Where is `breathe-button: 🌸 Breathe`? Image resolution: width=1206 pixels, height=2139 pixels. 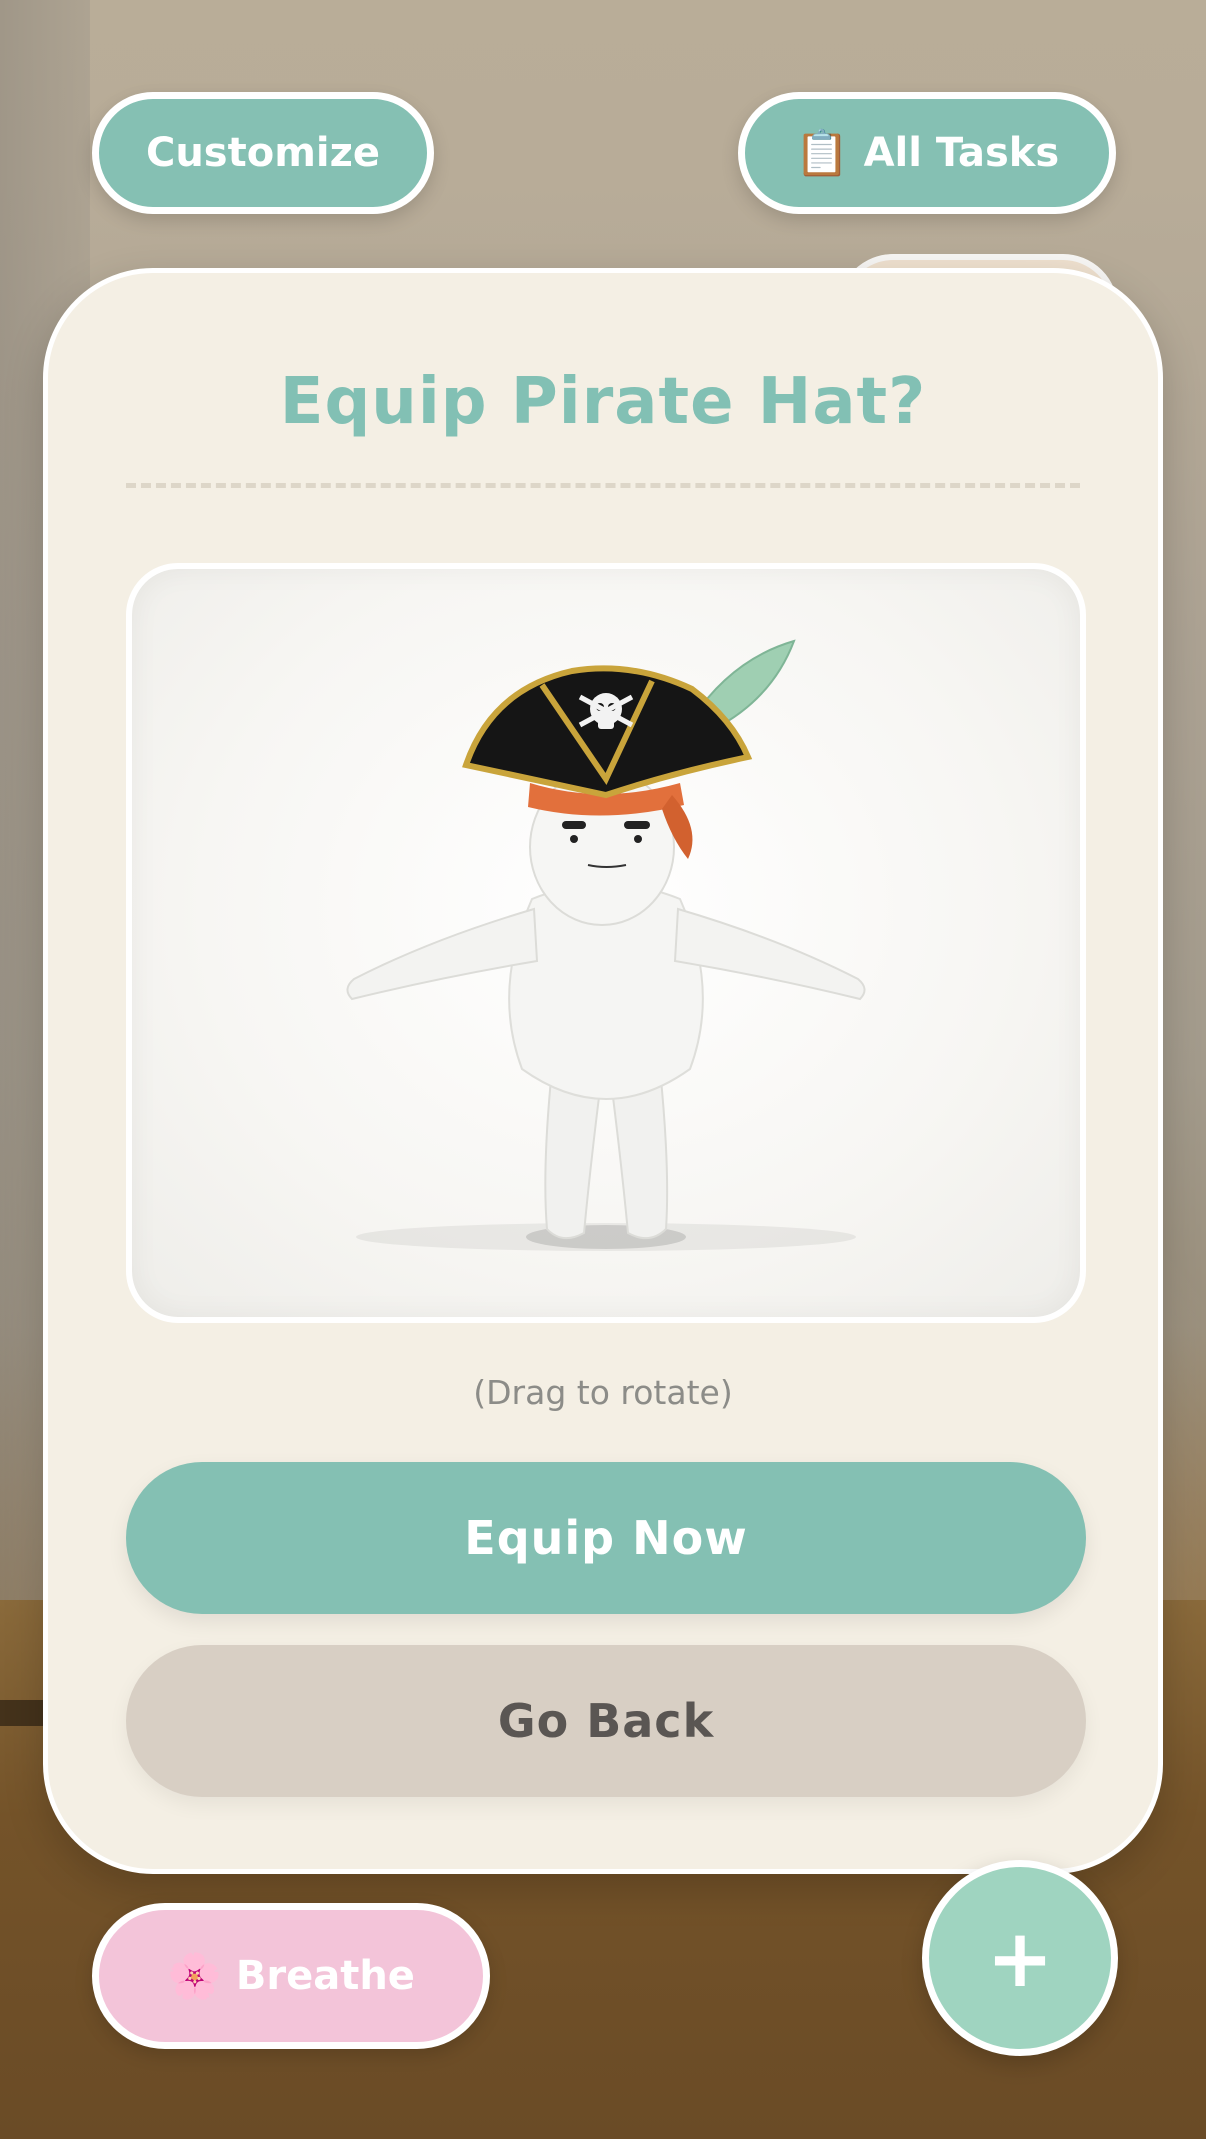 breathe-button: 🌸 Breathe is located at coordinates (291, 1976).